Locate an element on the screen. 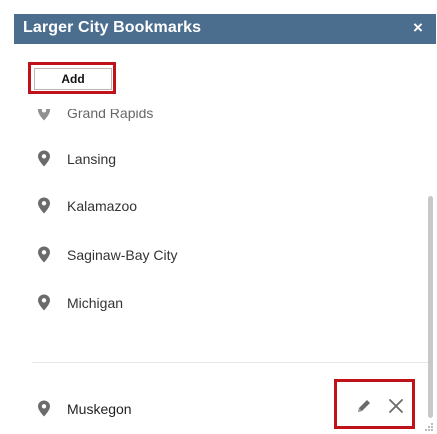 The image size is (437, 434). resize-handle-icon is located at coordinates (429, 427).